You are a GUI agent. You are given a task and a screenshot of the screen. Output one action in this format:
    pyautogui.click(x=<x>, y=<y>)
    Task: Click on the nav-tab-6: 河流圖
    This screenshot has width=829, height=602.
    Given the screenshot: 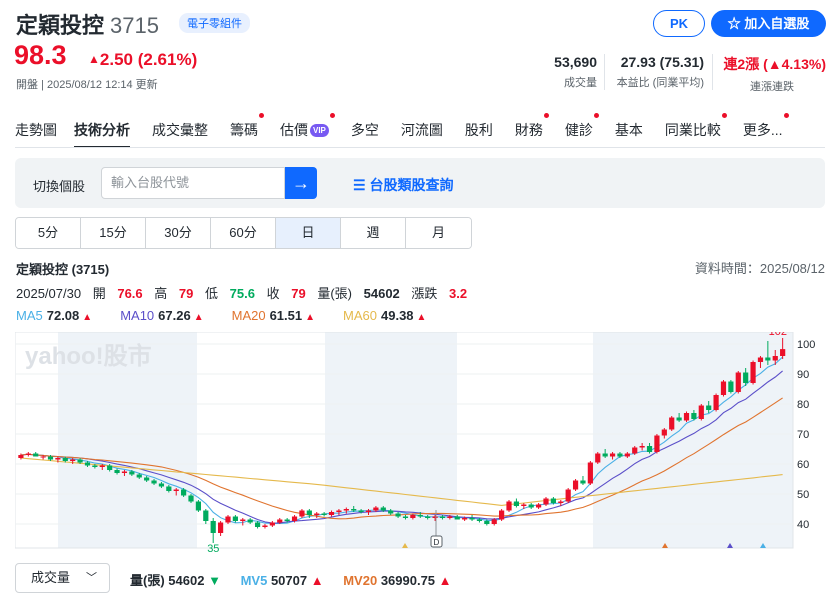 What is the action you would take?
    pyautogui.click(x=422, y=134)
    